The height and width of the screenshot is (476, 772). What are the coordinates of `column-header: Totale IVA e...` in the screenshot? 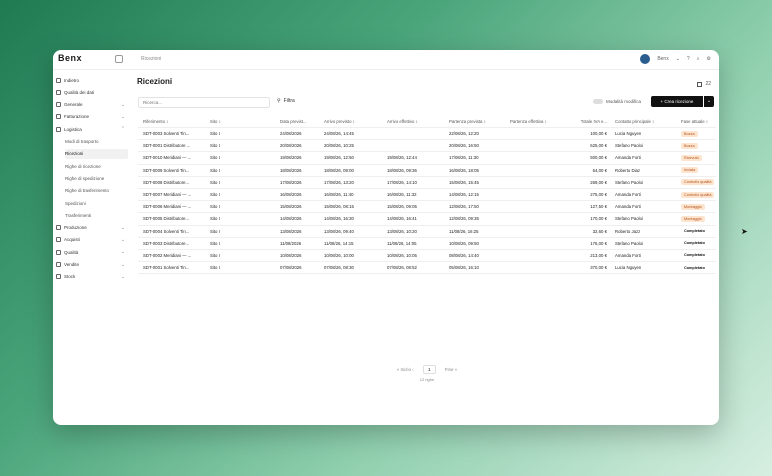 It's located at (586, 121).